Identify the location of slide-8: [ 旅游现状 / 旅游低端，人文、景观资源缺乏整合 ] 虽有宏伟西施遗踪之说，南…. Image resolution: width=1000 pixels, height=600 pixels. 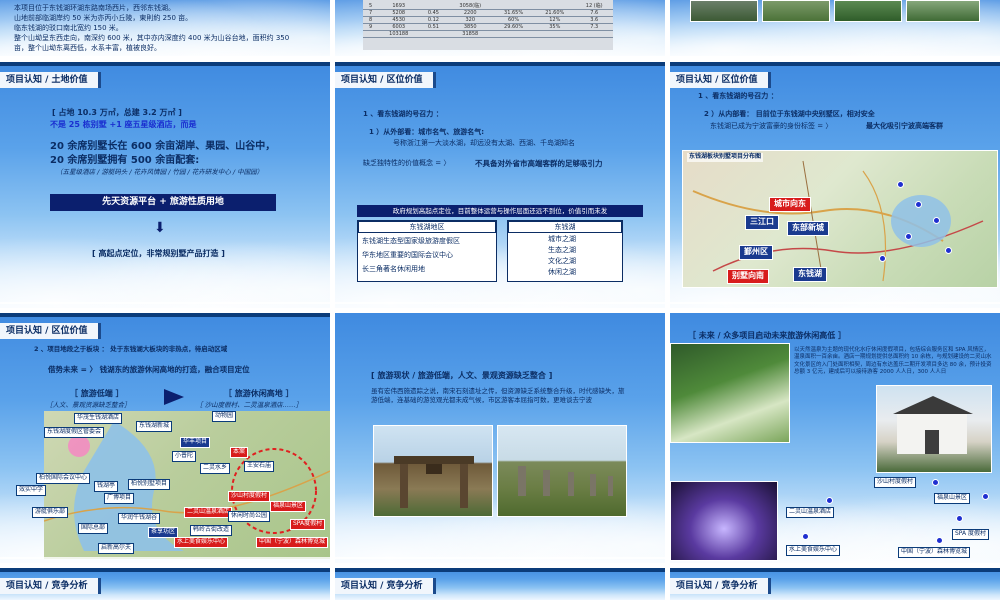
(500, 438).